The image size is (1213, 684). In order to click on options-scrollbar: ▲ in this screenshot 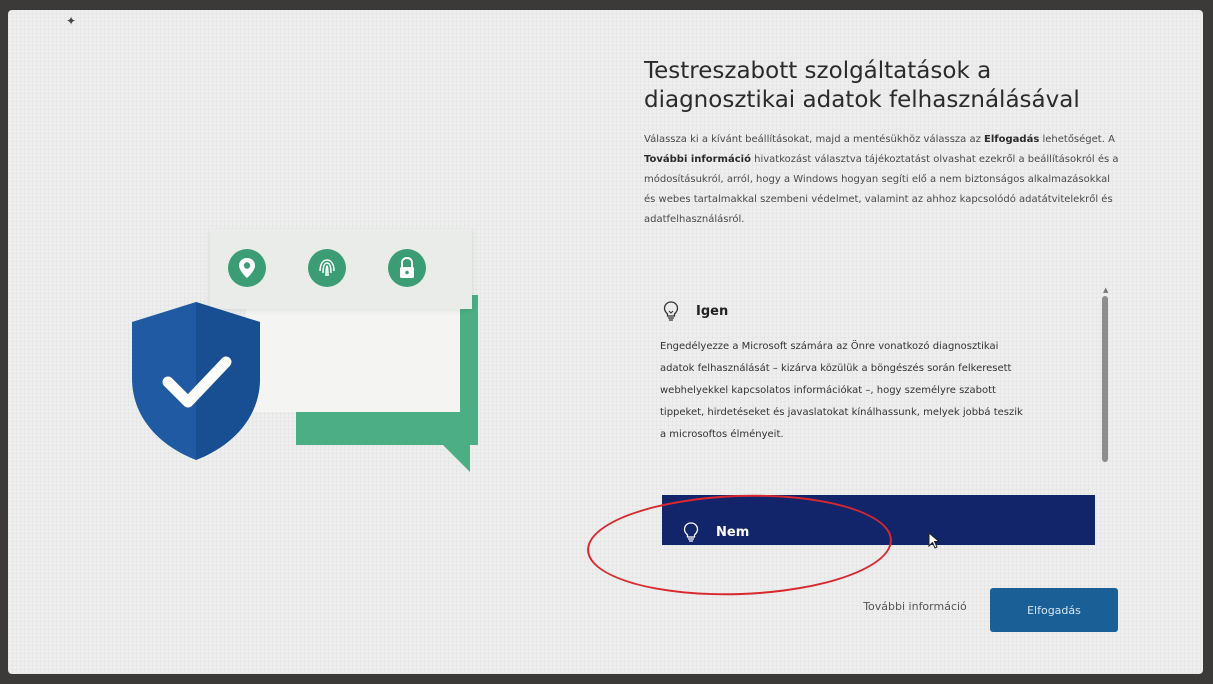, I will do `click(1105, 411)`.